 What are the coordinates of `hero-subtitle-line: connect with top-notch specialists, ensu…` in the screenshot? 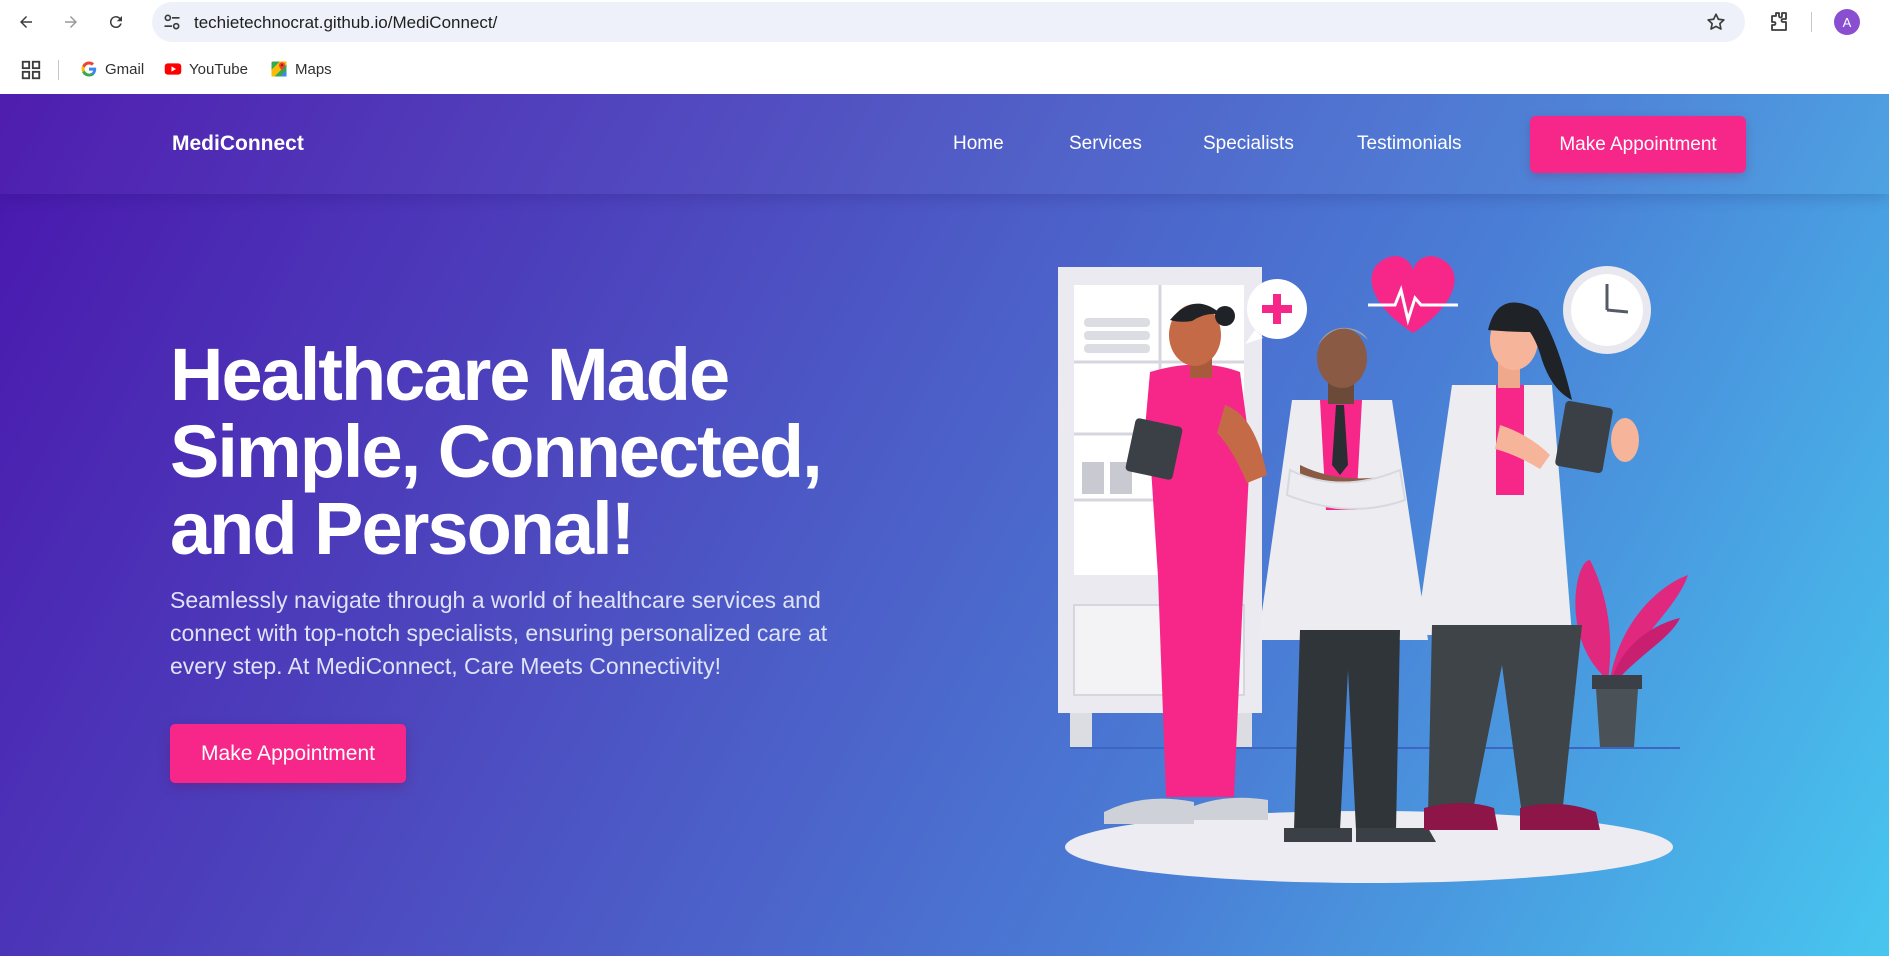 It's located at (499, 633).